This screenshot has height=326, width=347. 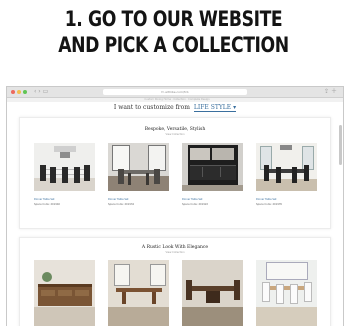 I want to click on maximize-window-icon, so click(x=25, y=92).